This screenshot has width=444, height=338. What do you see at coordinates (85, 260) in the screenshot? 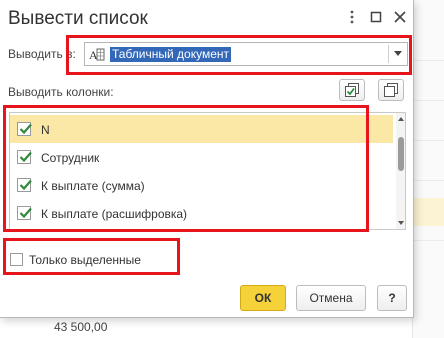
I see `only-selected-label: Только выделенные` at bounding box center [85, 260].